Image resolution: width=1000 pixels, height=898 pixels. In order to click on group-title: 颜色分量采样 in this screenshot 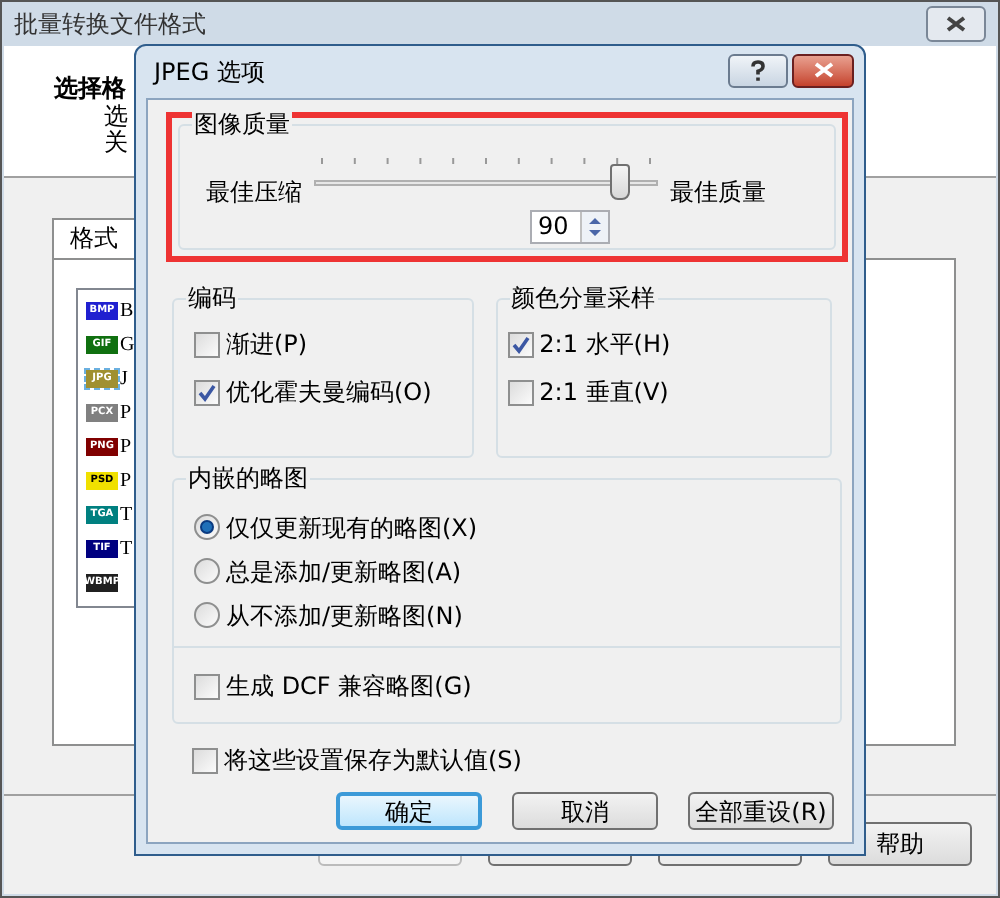, I will do `click(583, 298)`.